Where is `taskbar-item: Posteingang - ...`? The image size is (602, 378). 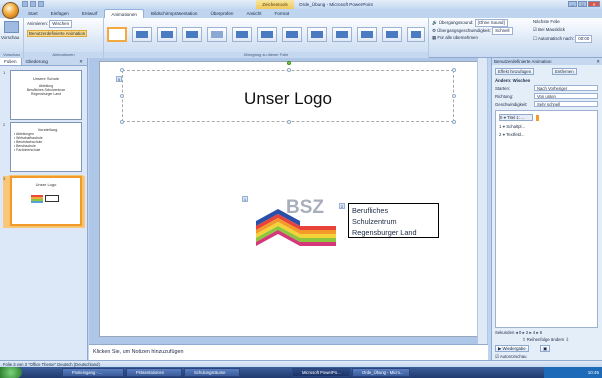 taskbar-item: Posteingang - ... is located at coordinates (93, 372).